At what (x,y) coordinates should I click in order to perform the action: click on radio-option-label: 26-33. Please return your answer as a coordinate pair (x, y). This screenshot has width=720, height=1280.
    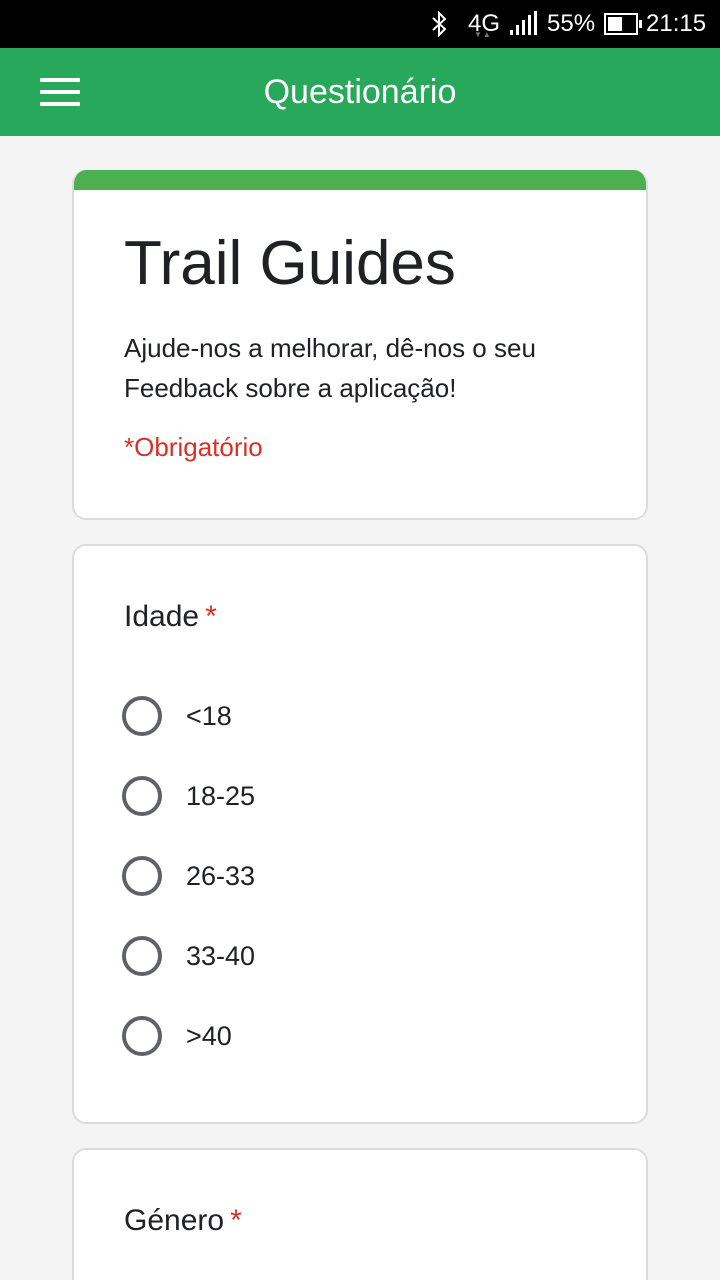
    Looking at the image, I should click on (221, 875).